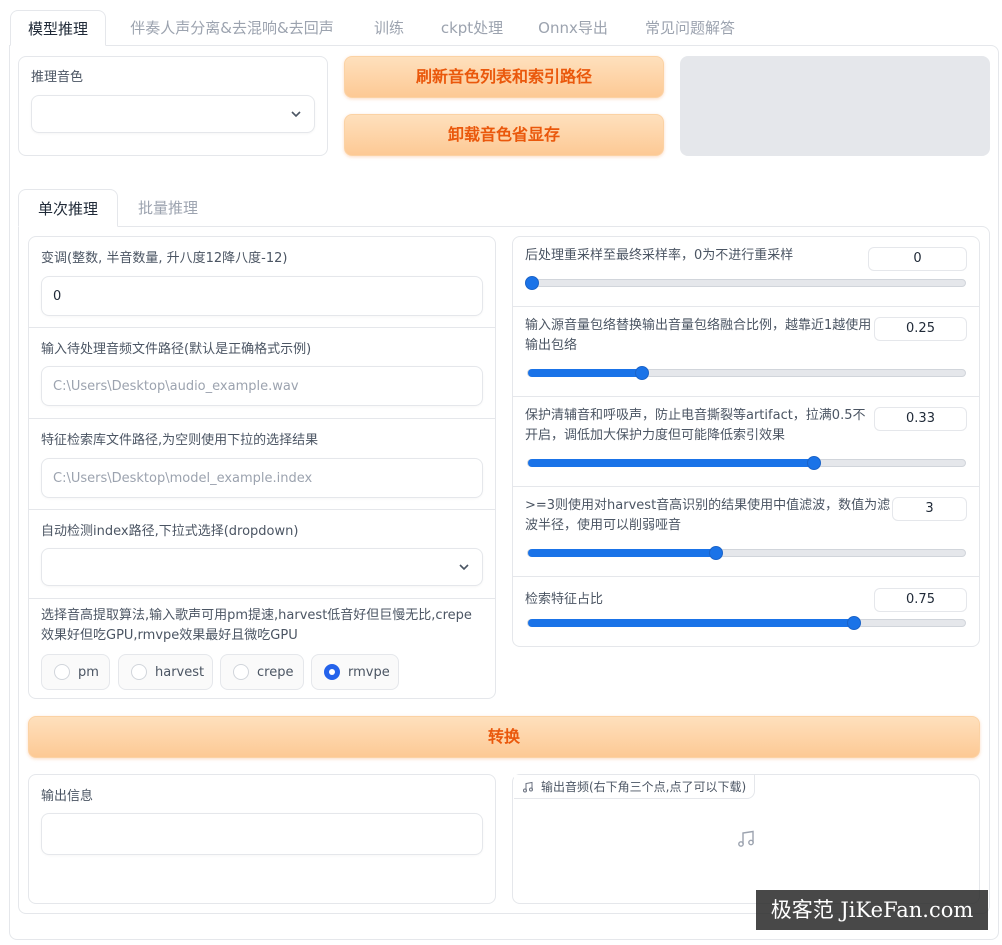  I want to click on index-rate-slider, so click(746, 623).